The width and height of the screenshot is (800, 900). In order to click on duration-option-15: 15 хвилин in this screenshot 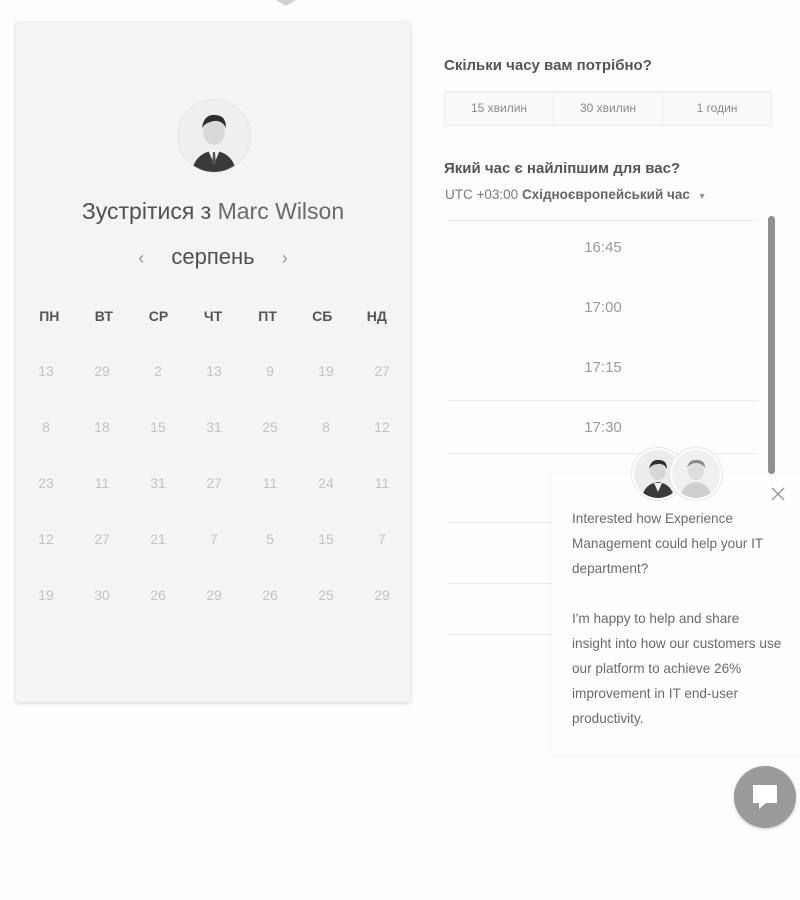, I will do `click(499, 108)`.